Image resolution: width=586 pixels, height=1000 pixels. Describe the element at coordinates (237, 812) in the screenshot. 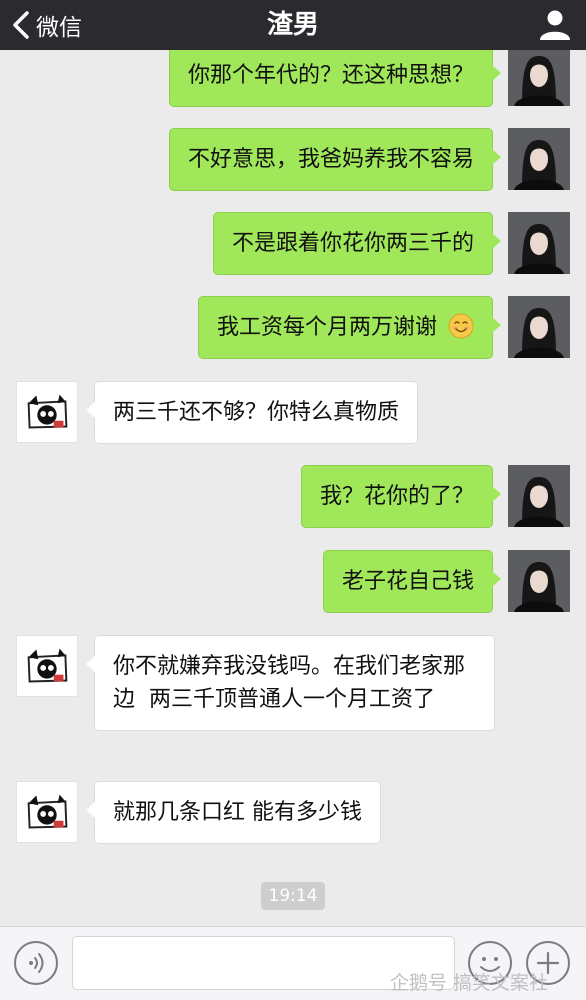

I see `message-text: 就那几条口红 能有多少钱` at that location.